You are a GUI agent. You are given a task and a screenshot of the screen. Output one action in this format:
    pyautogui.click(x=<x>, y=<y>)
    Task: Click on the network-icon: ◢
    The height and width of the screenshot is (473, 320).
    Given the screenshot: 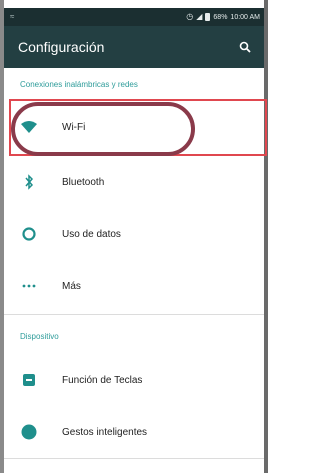 What is the action you would take?
    pyautogui.click(x=199, y=16)
    